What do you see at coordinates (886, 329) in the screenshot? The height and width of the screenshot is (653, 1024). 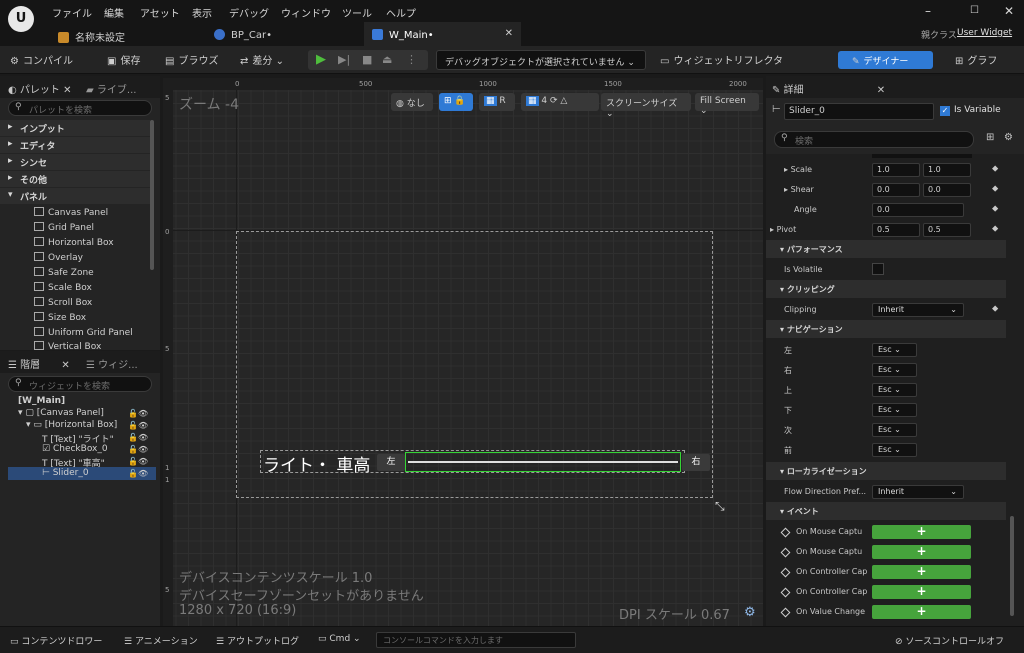 I see `section-navigation: ▾ ナビゲーション` at bounding box center [886, 329].